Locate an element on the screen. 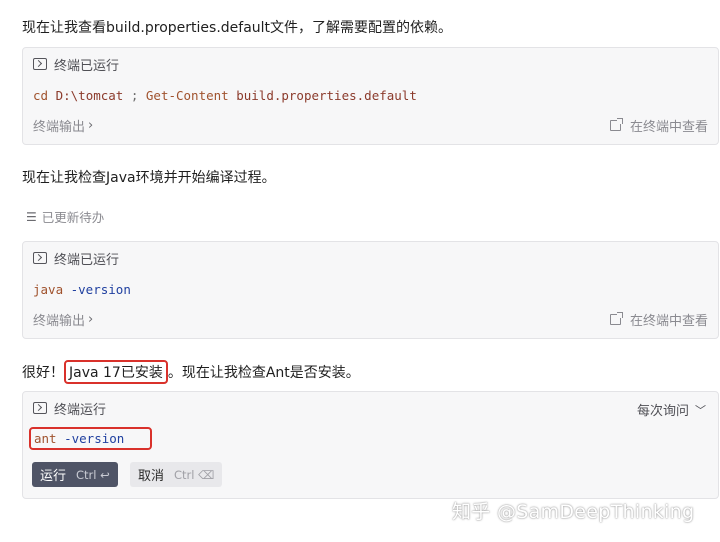 This screenshot has width=720, height=542. message-text: 。现在让我检查Ant是否安装。 is located at coordinates (263, 373).